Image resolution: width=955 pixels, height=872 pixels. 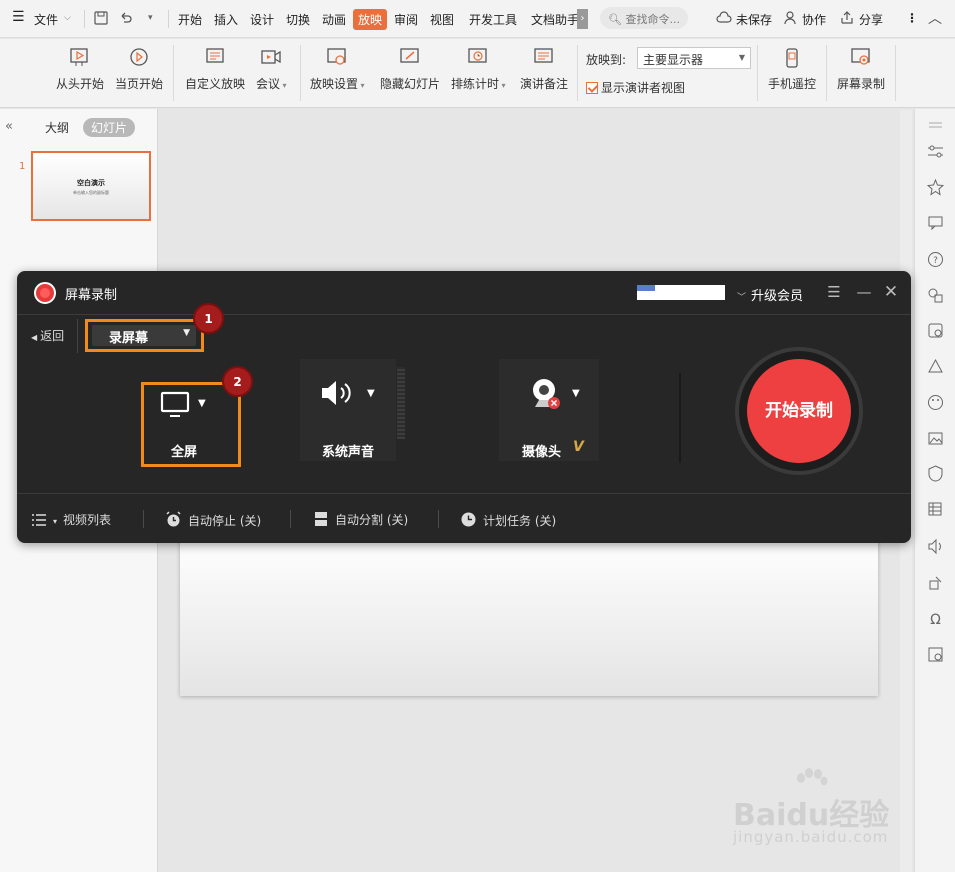 What do you see at coordinates (935, 18) in the screenshot?
I see `collapse-ribbon-icon: ︿` at bounding box center [935, 18].